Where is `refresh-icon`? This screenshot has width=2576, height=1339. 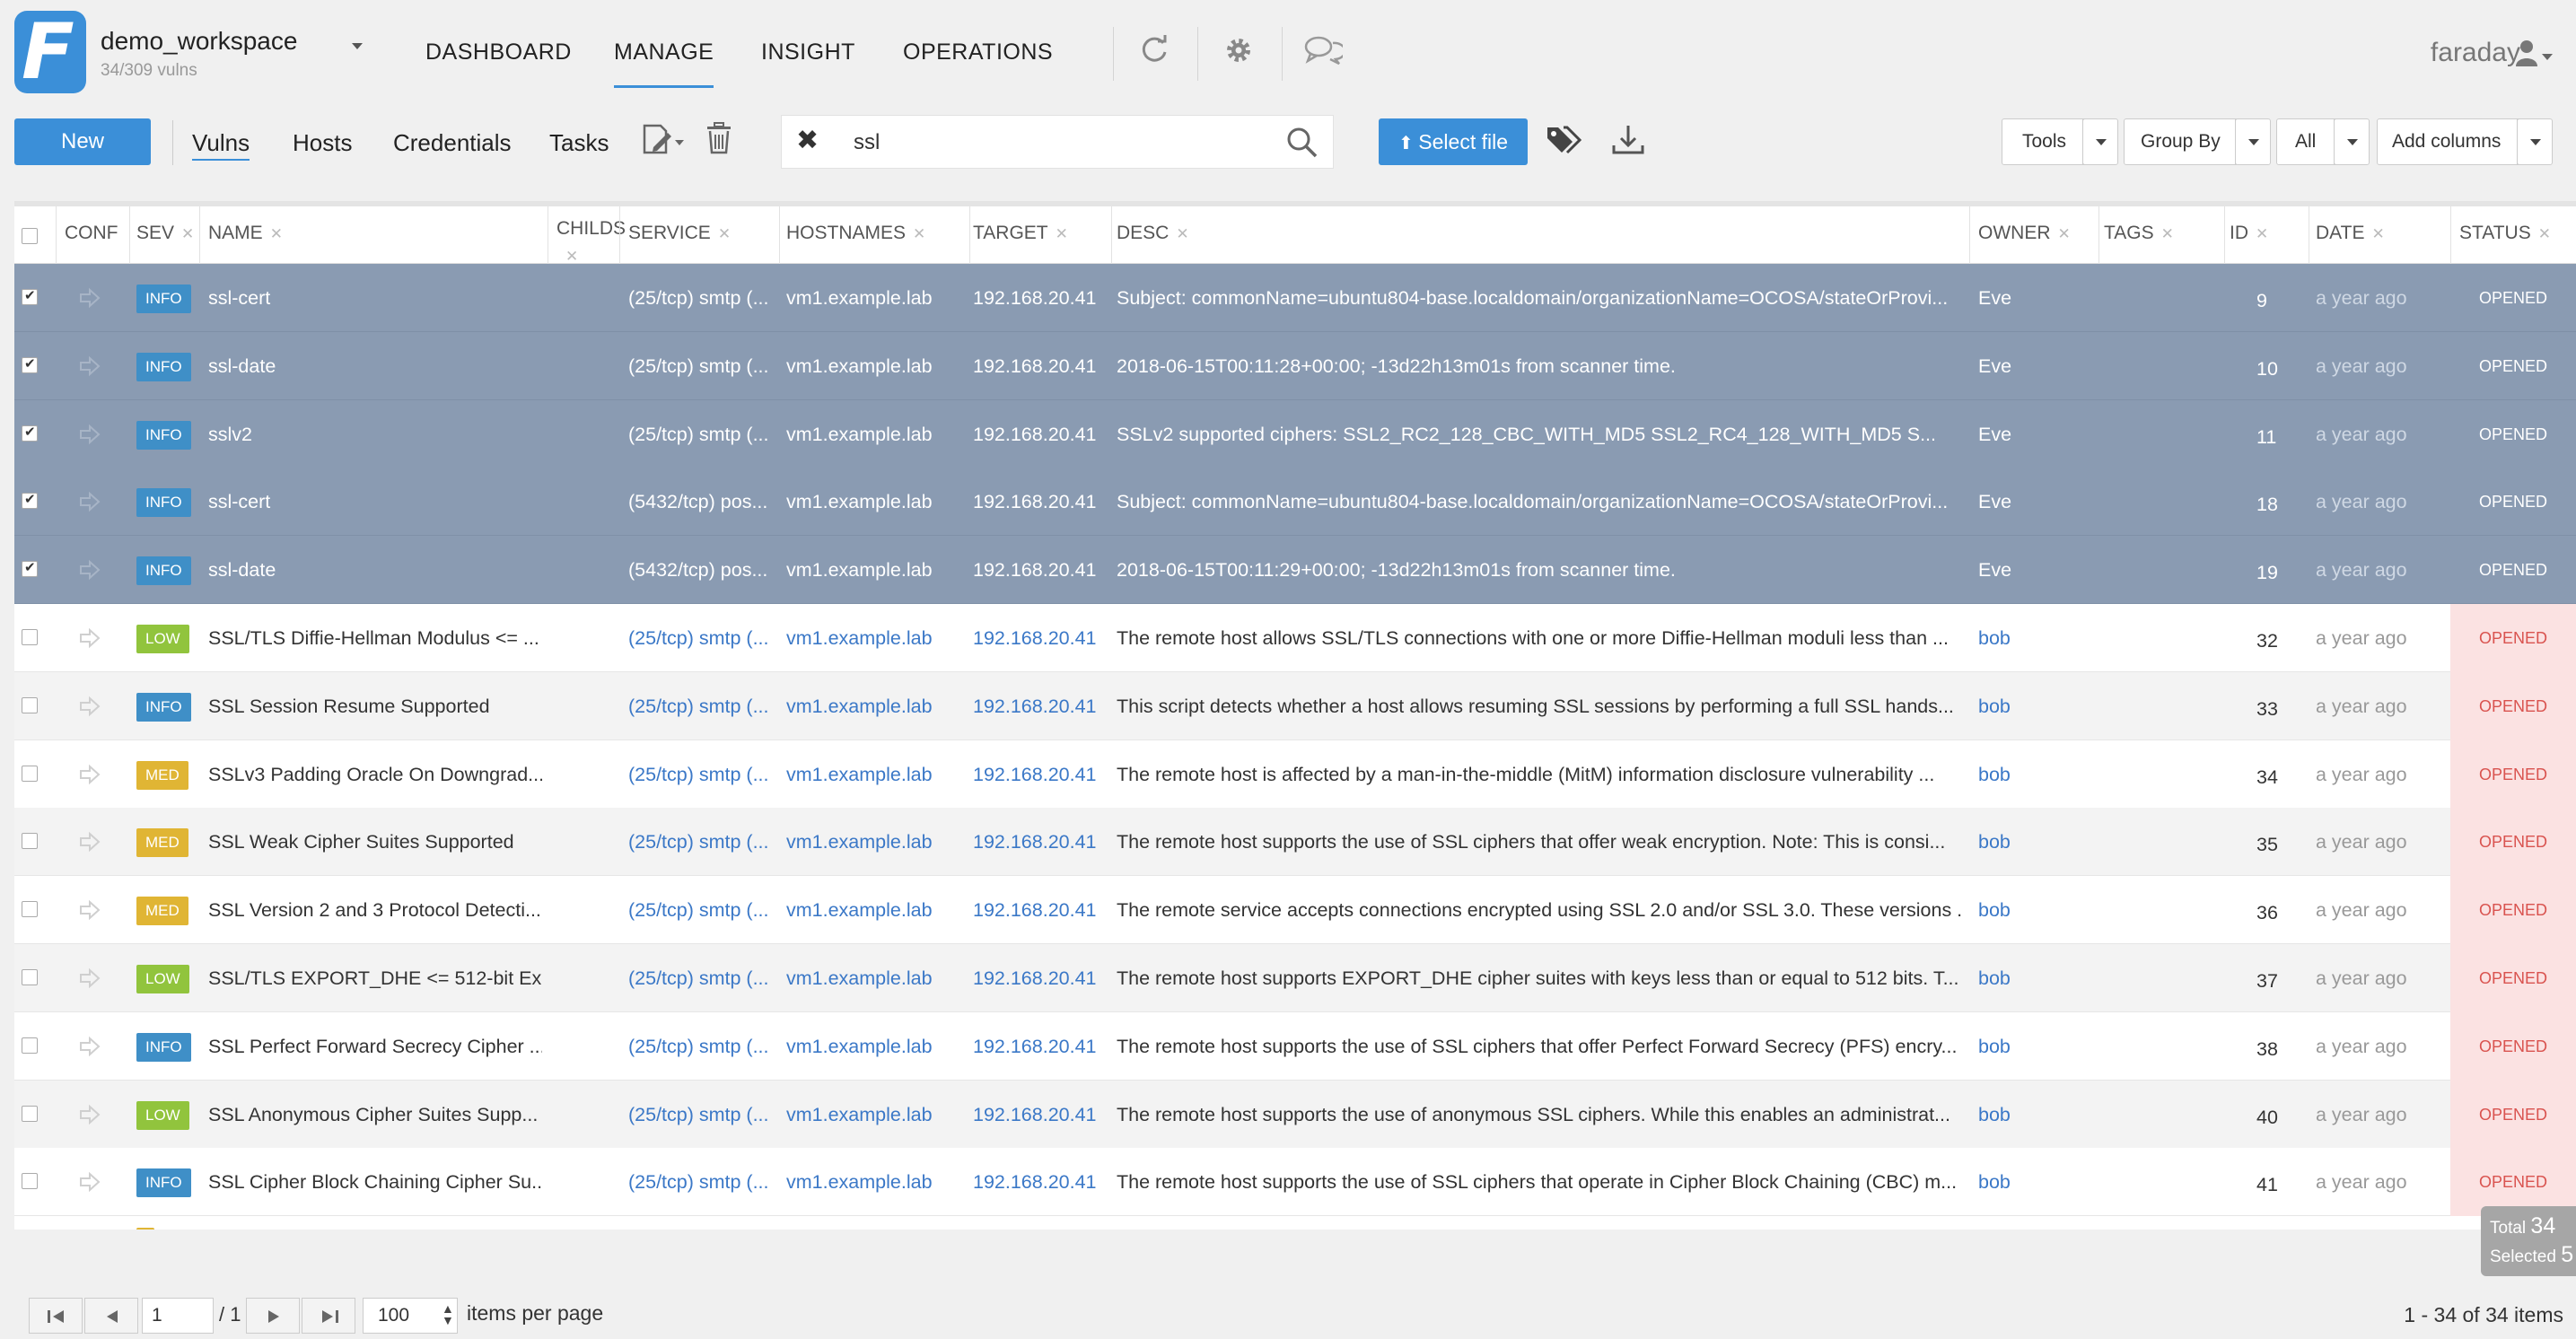 refresh-icon is located at coordinates (1154, 50).